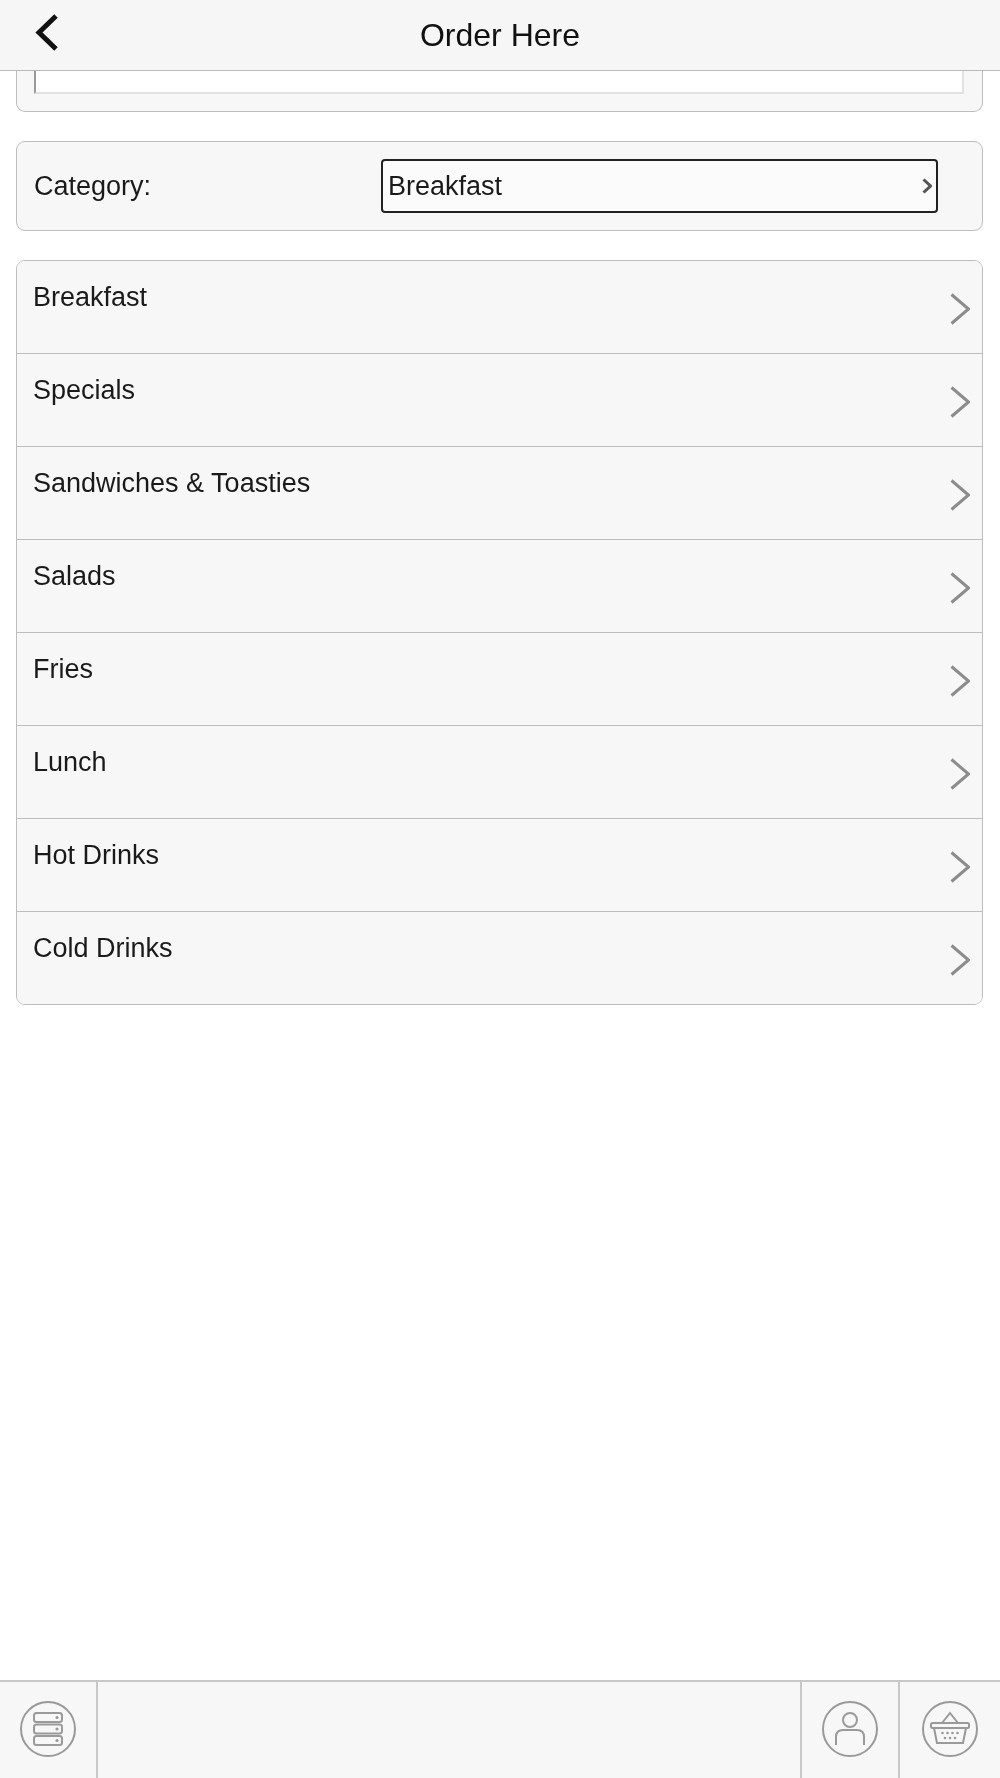  What do you see at coordinates (499, 82) in the screenshot?
I see `search-field` at bounding box center [499, 82].